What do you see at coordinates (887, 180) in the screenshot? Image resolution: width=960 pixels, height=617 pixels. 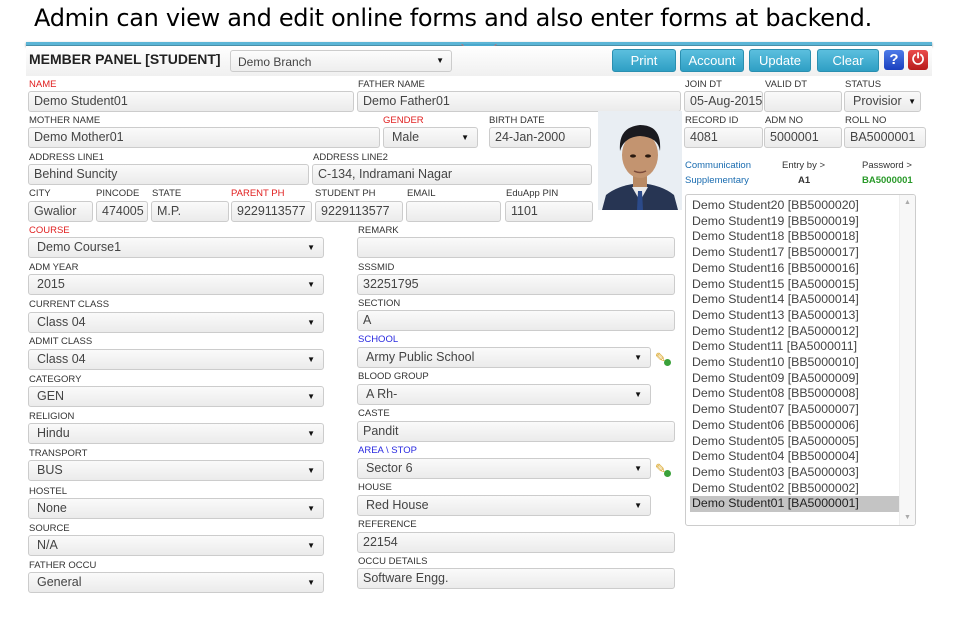 I see `password-value: BA5000001` at bounding box center [887, 180].